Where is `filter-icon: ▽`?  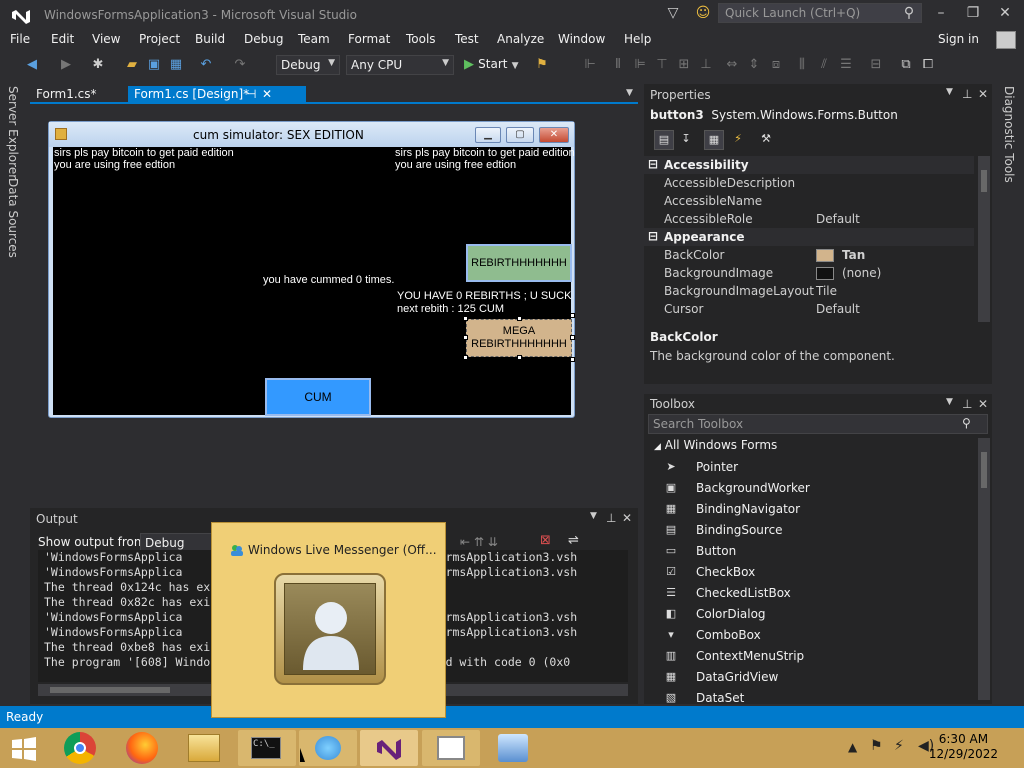
filter-icon: ▽ is located at coordinates (673, 13).